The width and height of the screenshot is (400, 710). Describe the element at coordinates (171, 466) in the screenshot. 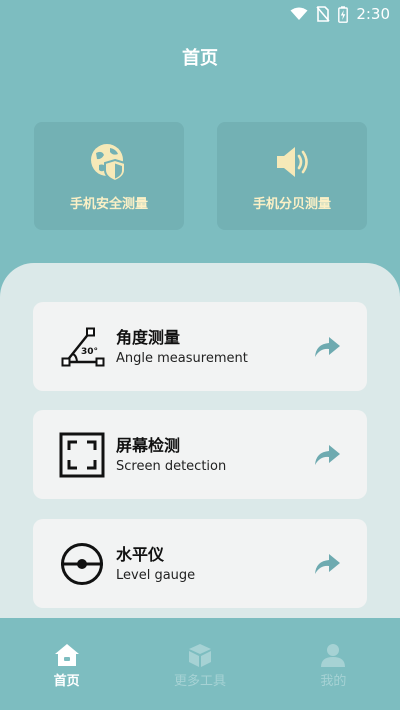

I see `screen-detection-subtitle: Screen detection` at that location.